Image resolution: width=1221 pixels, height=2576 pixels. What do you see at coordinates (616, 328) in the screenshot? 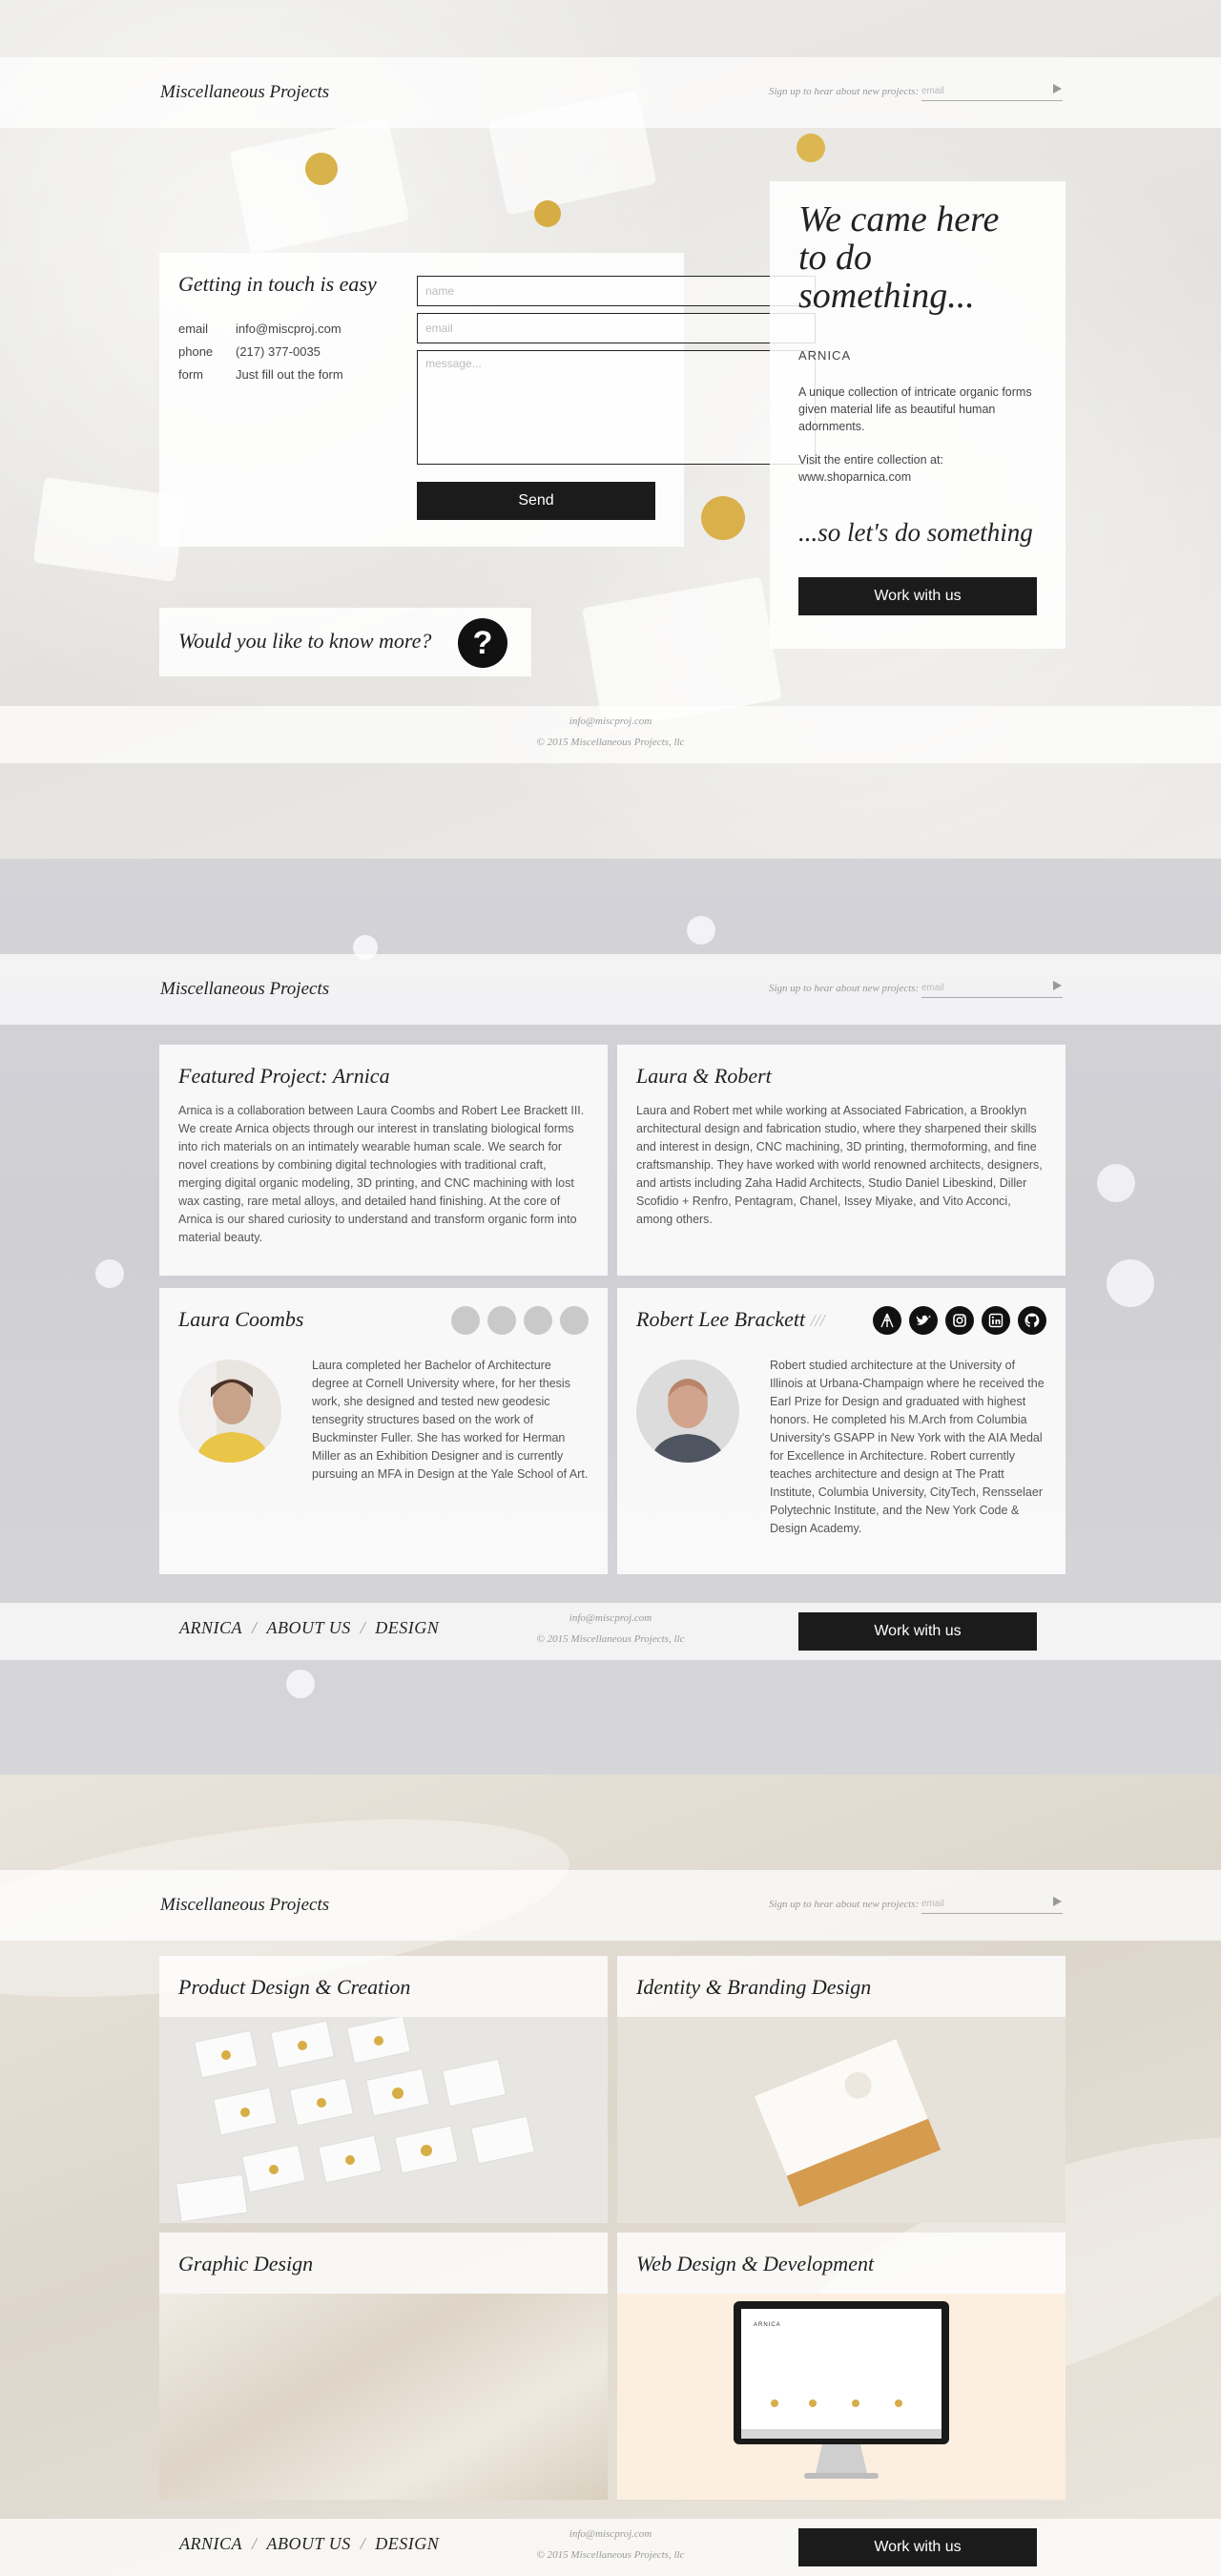
I see `email-field` at bounding box center [616, 328].